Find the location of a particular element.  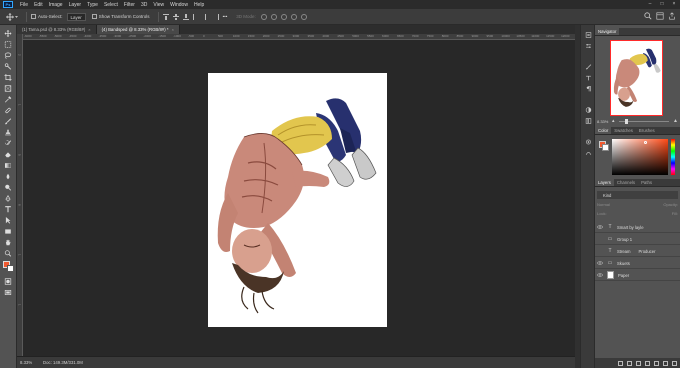

layer-row: T Smart by layle is located at coordinates (637, 227).